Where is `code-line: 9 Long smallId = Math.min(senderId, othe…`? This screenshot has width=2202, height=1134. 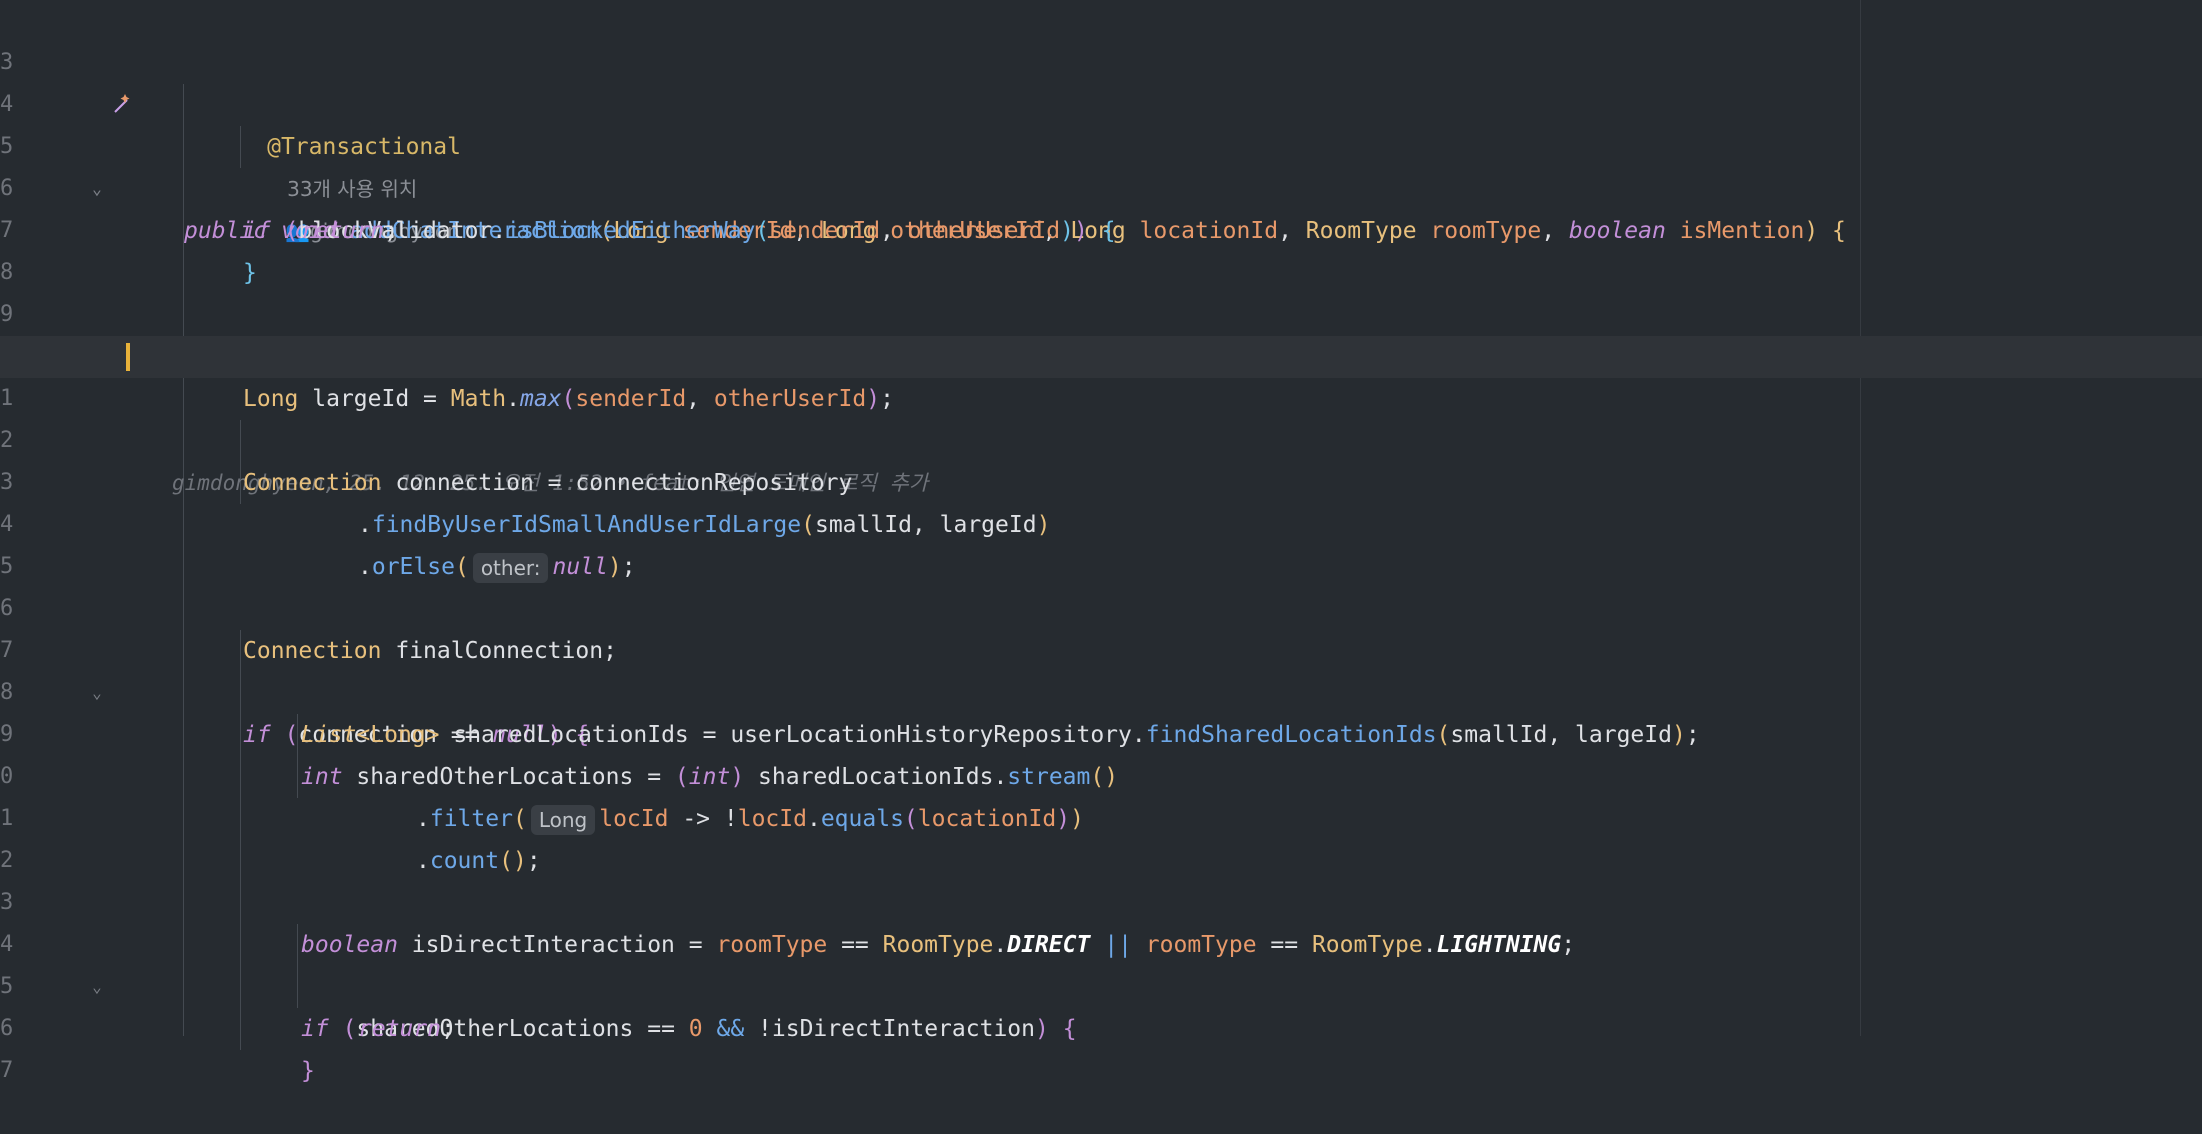 code-line: 9 Long smallId = Math.min(senderId, othe… is located at coordinates (1101, 311).